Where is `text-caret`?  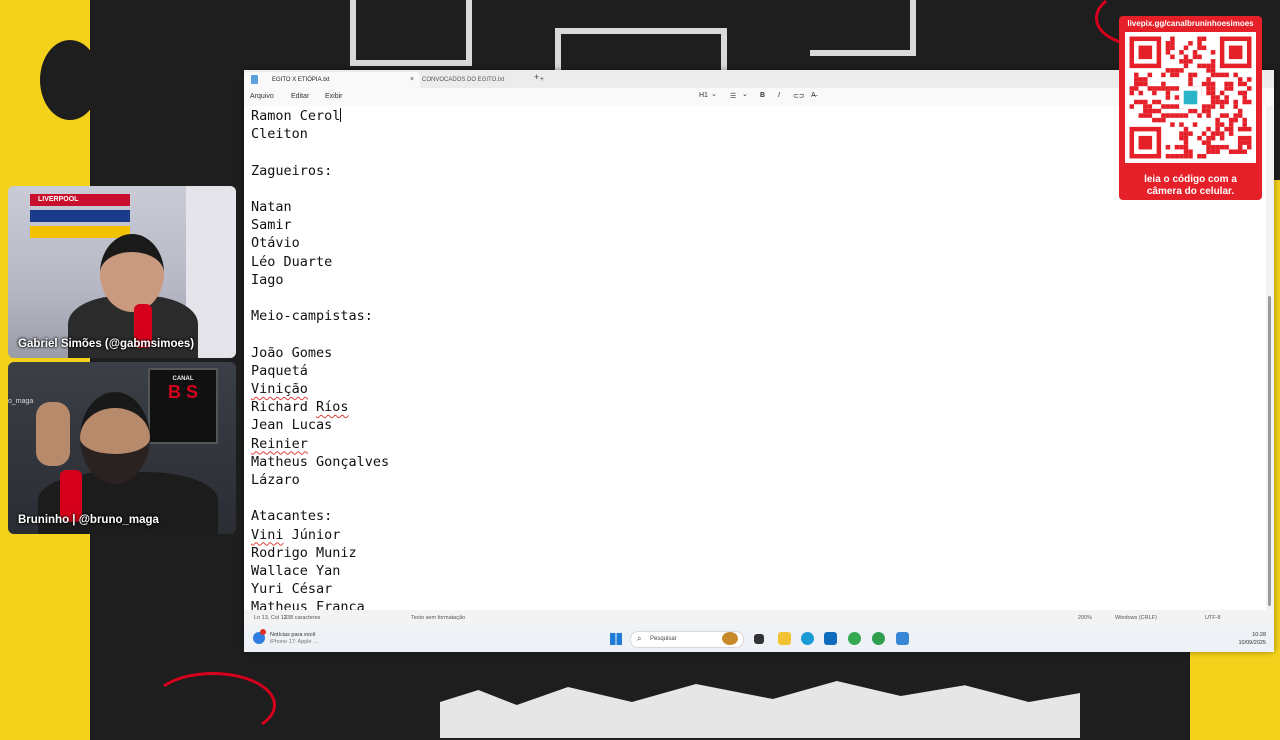
text-caret is located at coordinates (341, 115).